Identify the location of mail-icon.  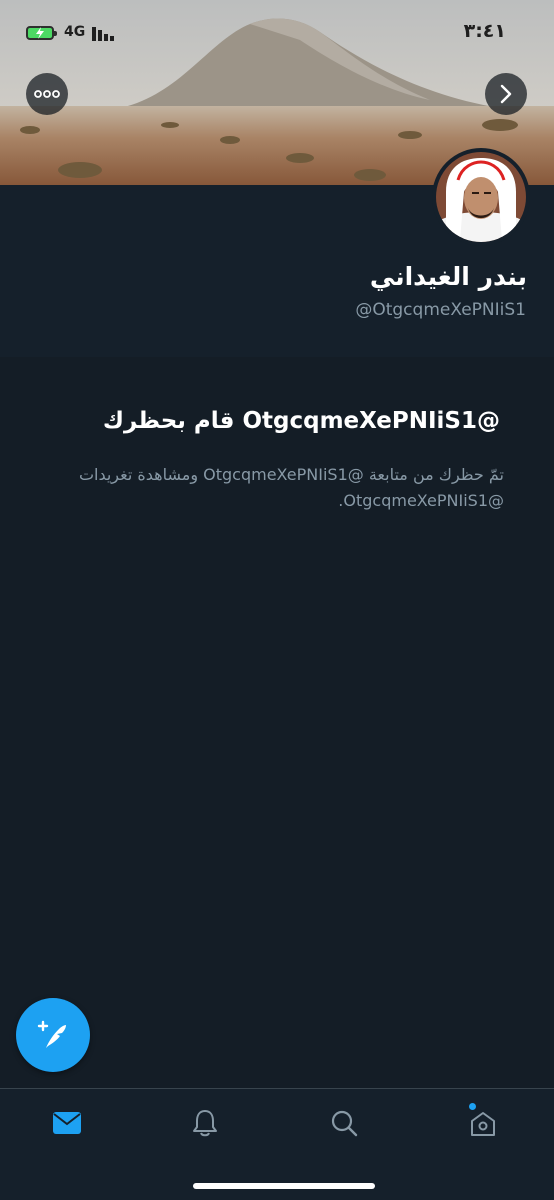
(67, 1123).